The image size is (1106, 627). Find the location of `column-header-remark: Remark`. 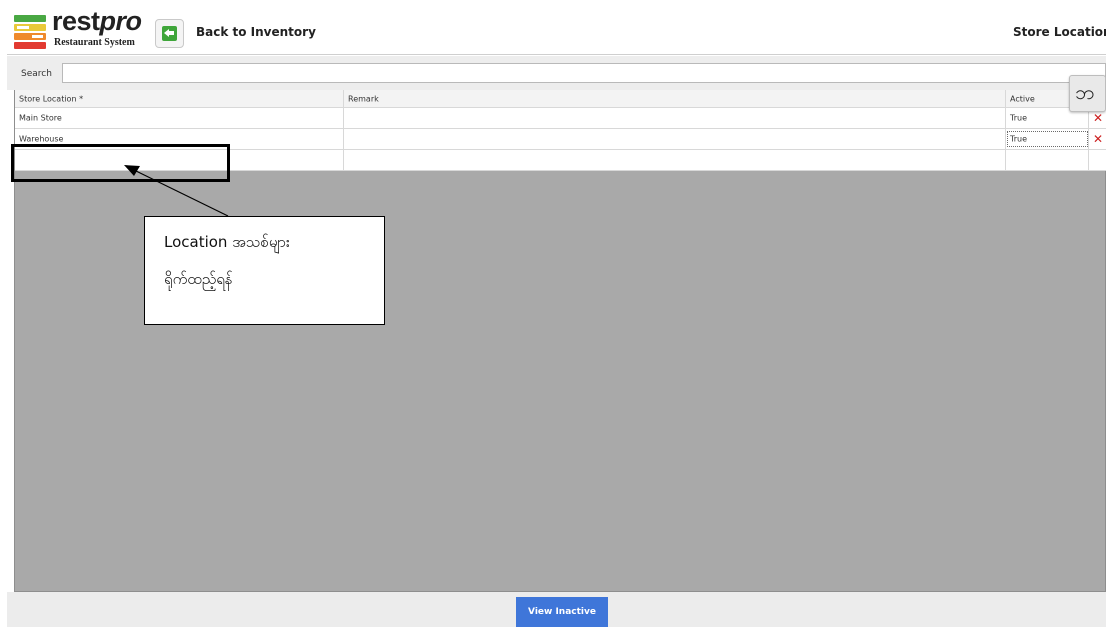

column-header-remark: Remark is located at coordinates (675, 98).